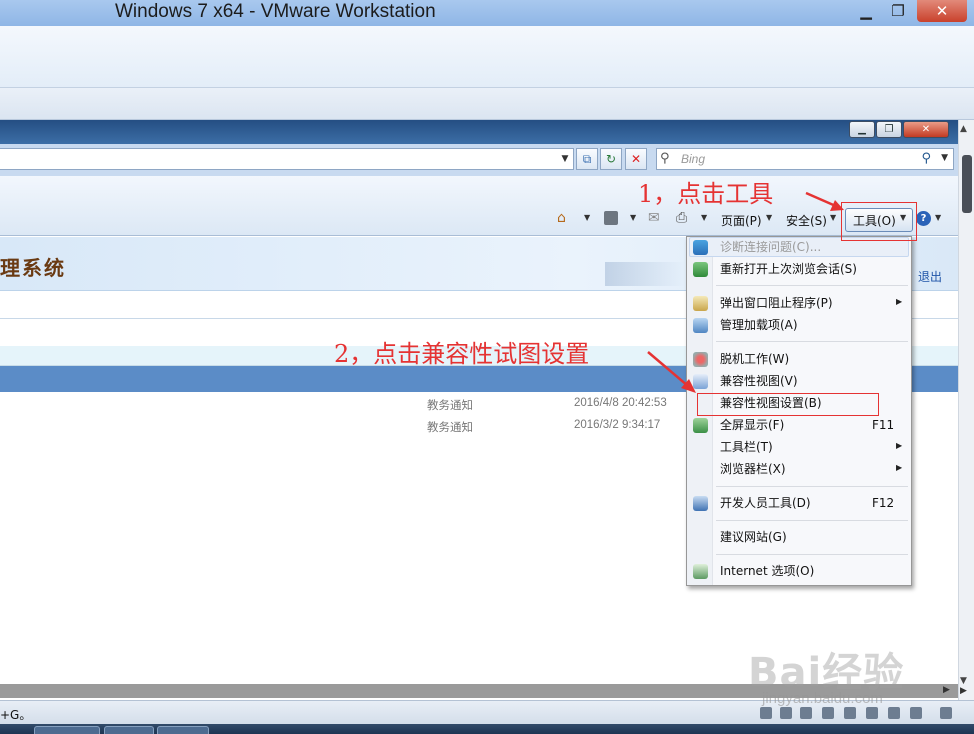 Image resolution: width=974 pixels, height=734 pixels. Describe the element at coordinates (822, 698) in the screenshot. I see `watermark-url: jingyan.baidu.com` at that location.